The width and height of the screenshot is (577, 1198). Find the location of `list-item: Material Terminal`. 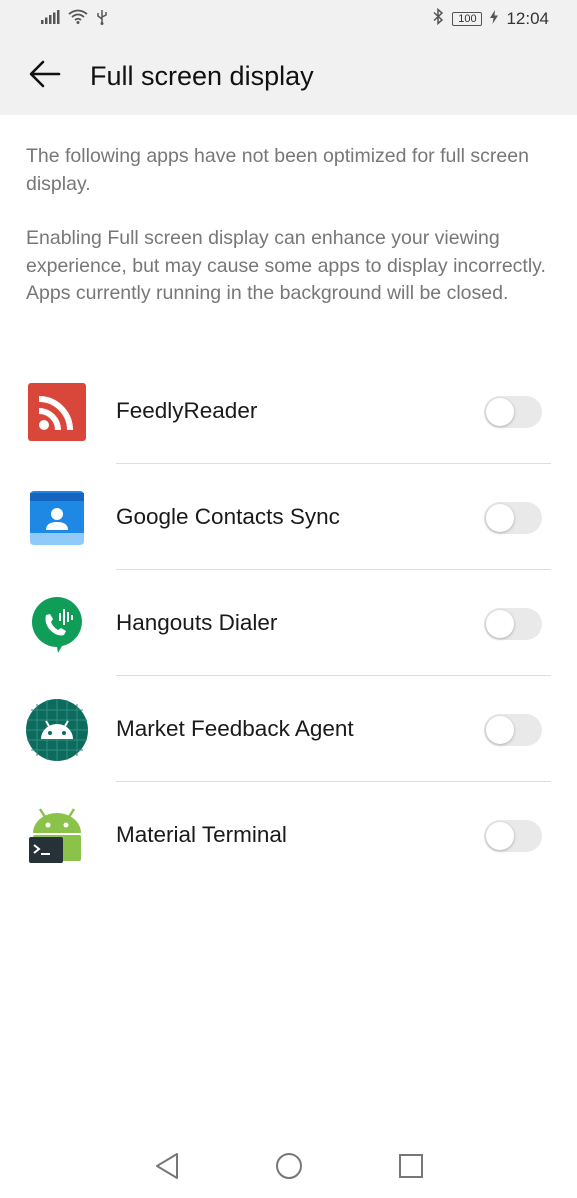

list-item: Material Terminal is located at coordinates (288, 835).